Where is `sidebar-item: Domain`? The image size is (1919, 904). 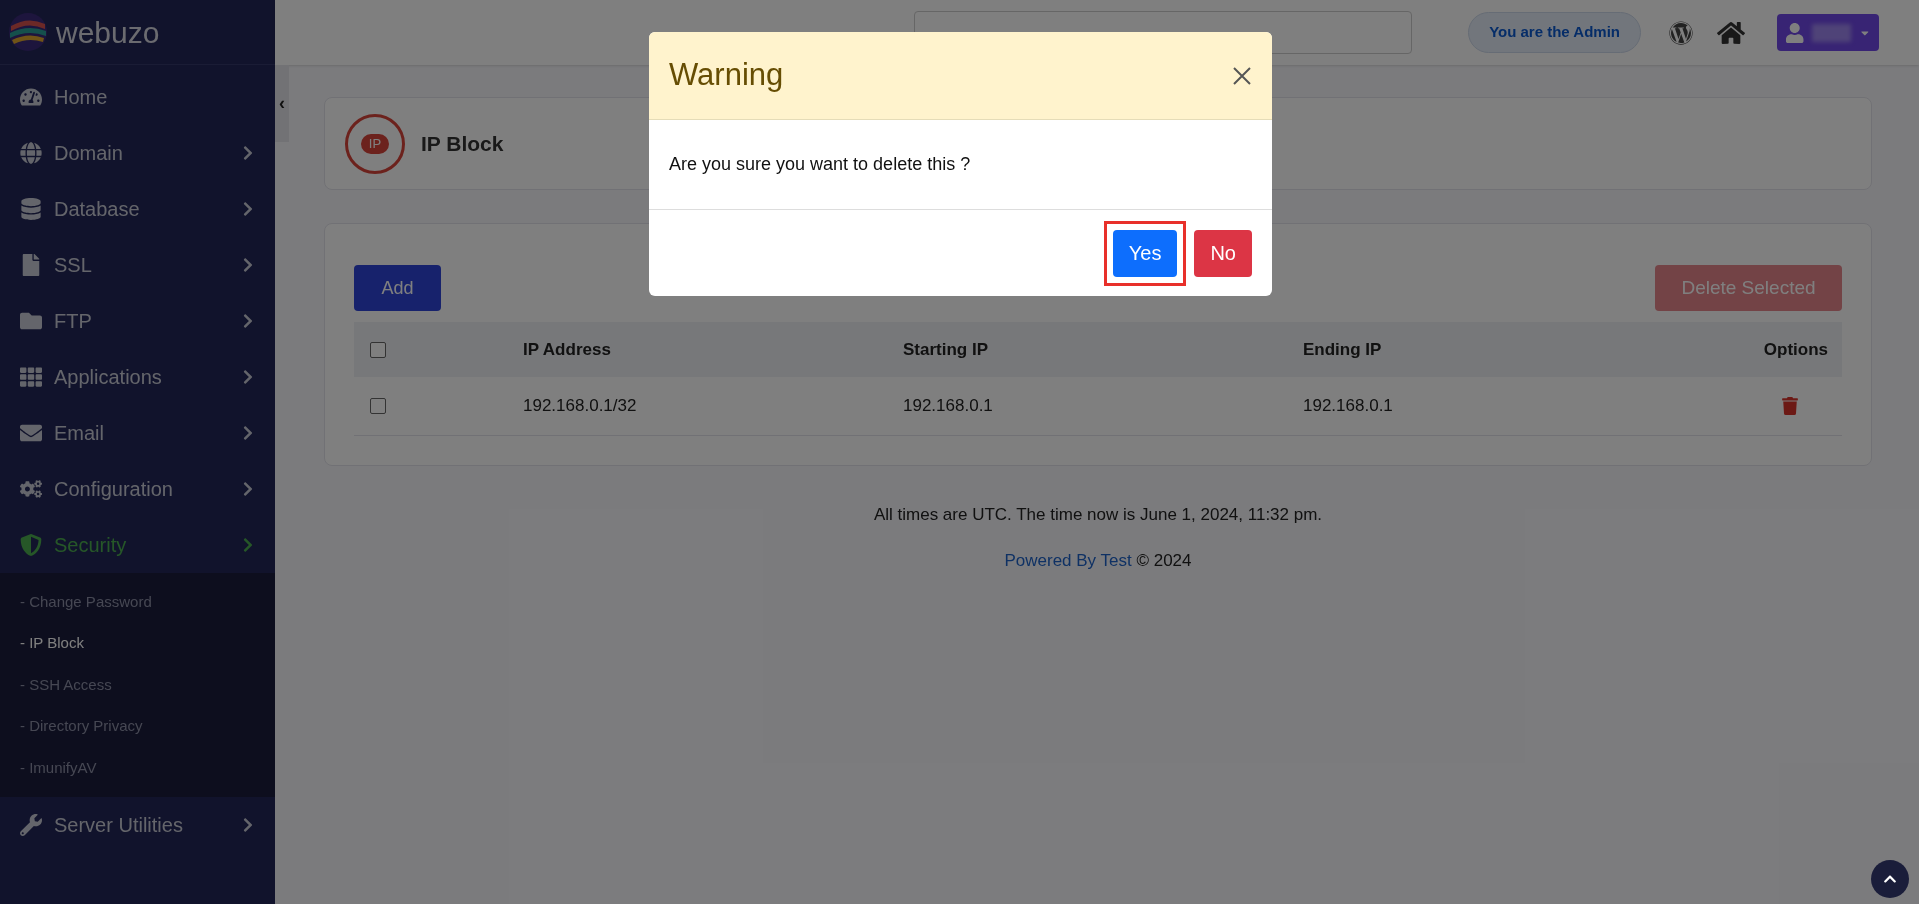
sidebar-item: Domain is located at coordinates (137, 153).